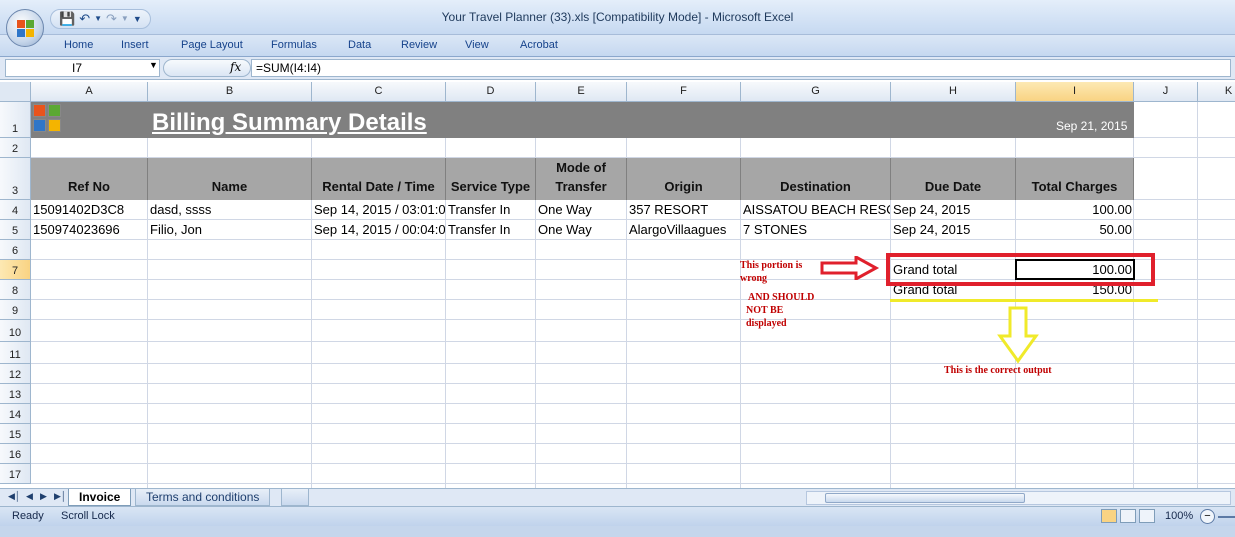 The image size is (1235, 537). Describe the element at coordinates (90, 230) in the screenshot. I see `cell-ref-no: 150974023696` at that location.